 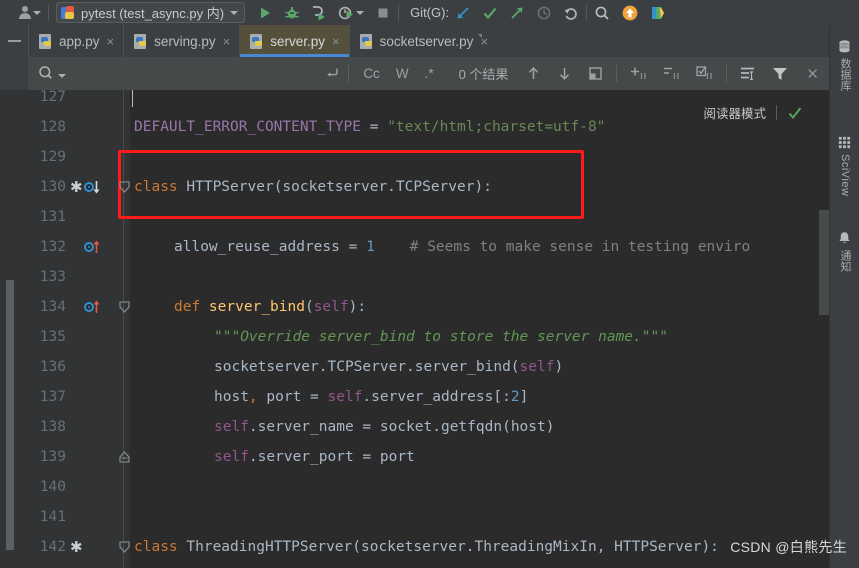 What do you see at coordinates (234, 12) in the screenshot?
I see `chevron-down-icon` at bounding box center [234, 12].